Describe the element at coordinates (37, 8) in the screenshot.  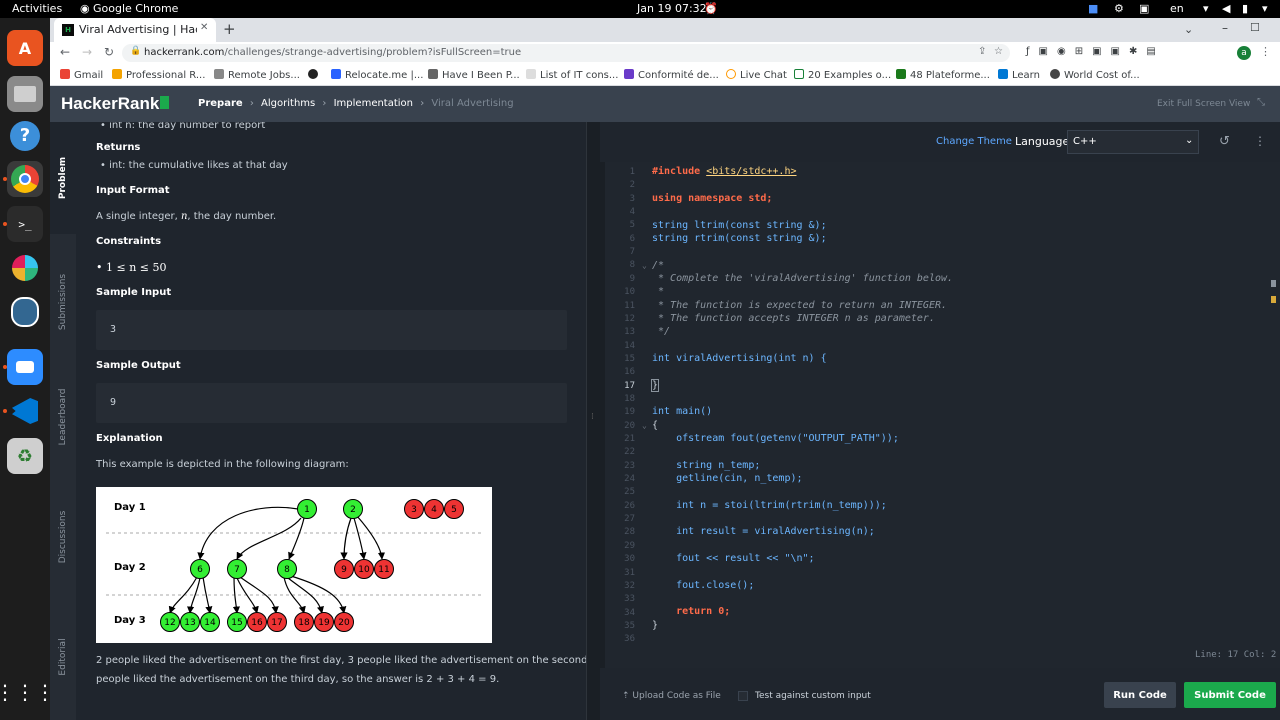
I see `activities-button: Activities` at that location.